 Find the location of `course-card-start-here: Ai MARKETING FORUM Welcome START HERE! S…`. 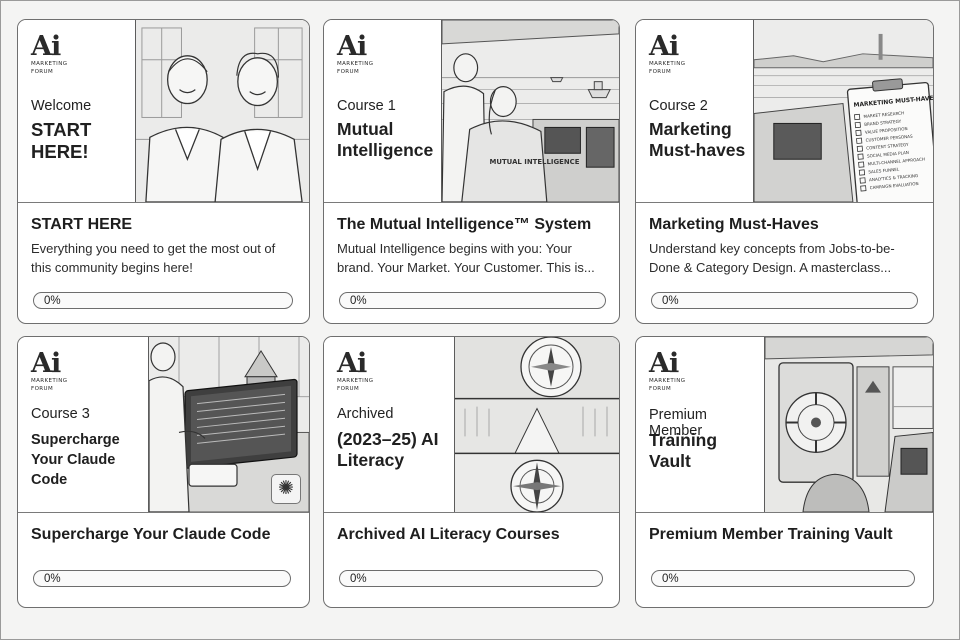

course-card-start-here: Ai MARKETING FORUM Welcome START HERE! S… is located at coordinates (163, 171).